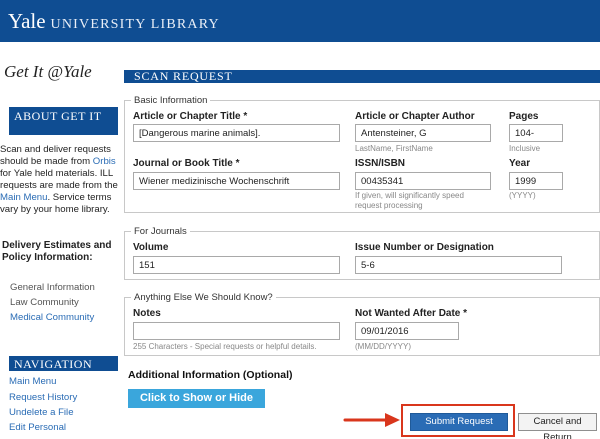 The width and height of the screenshot is (600, 439). What do you see at coordinates (104, 161) in the screenshot?
I see `orbis-link: Orbis` at bounding box center [104, 161].